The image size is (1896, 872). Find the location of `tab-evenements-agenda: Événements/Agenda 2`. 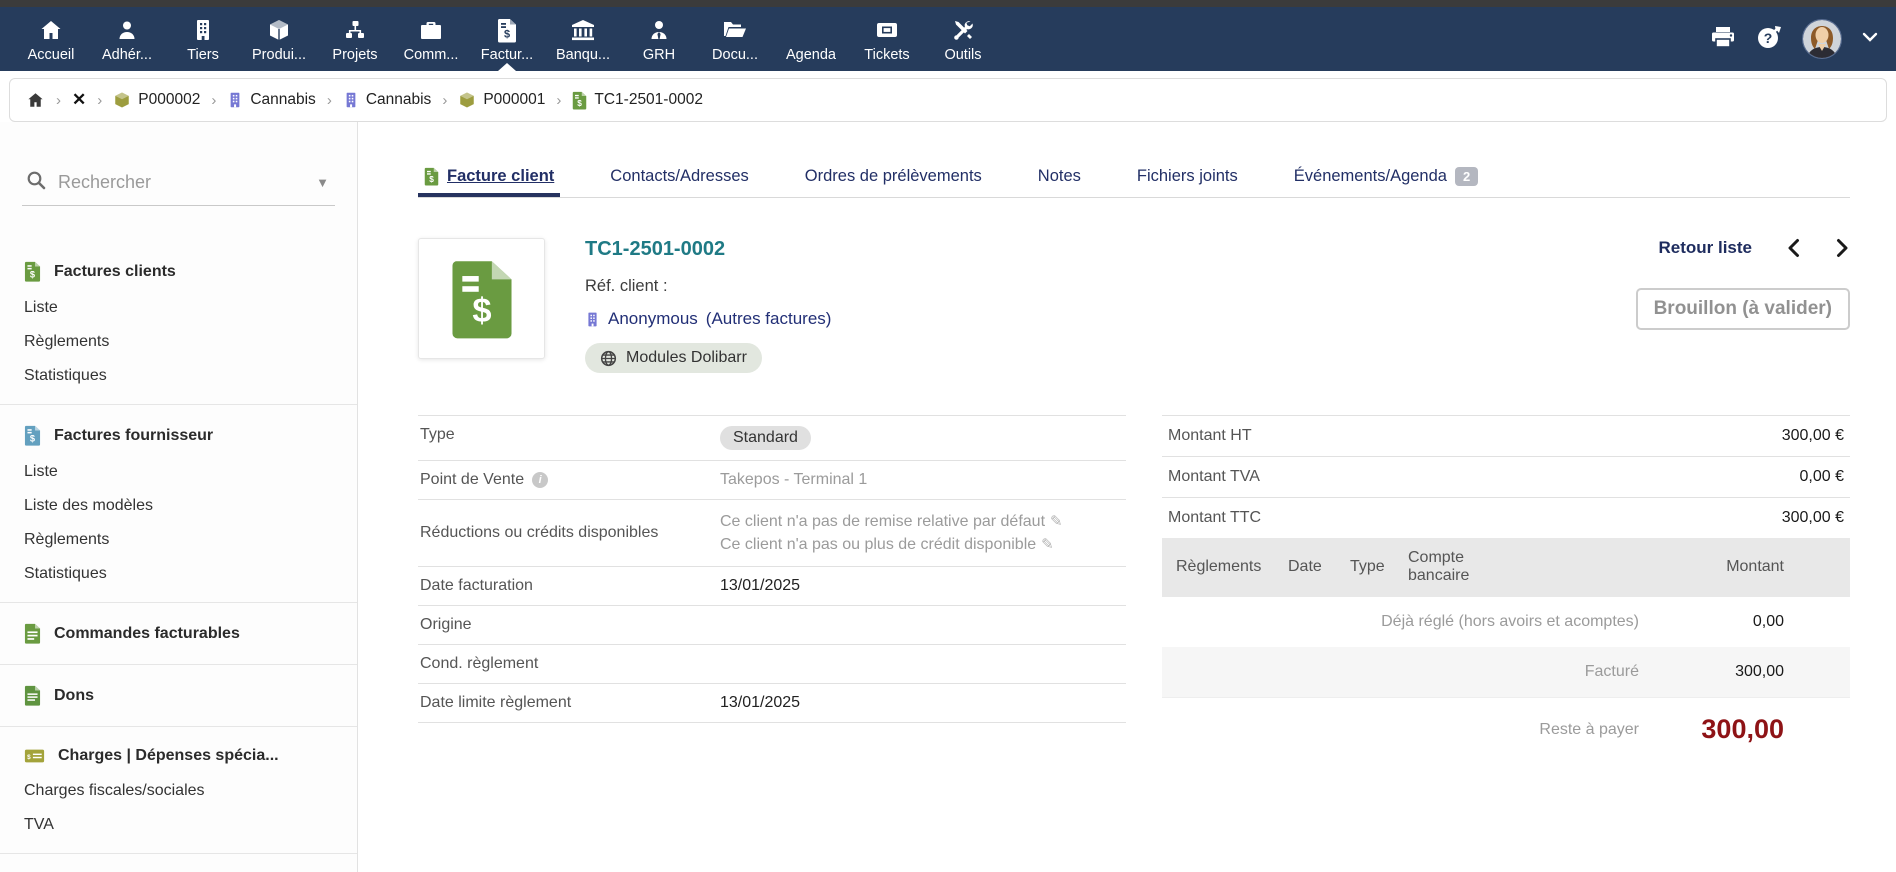

tab-evenements-agenda: Événements/Agenda 2 is located at coordinates (1386, 177).